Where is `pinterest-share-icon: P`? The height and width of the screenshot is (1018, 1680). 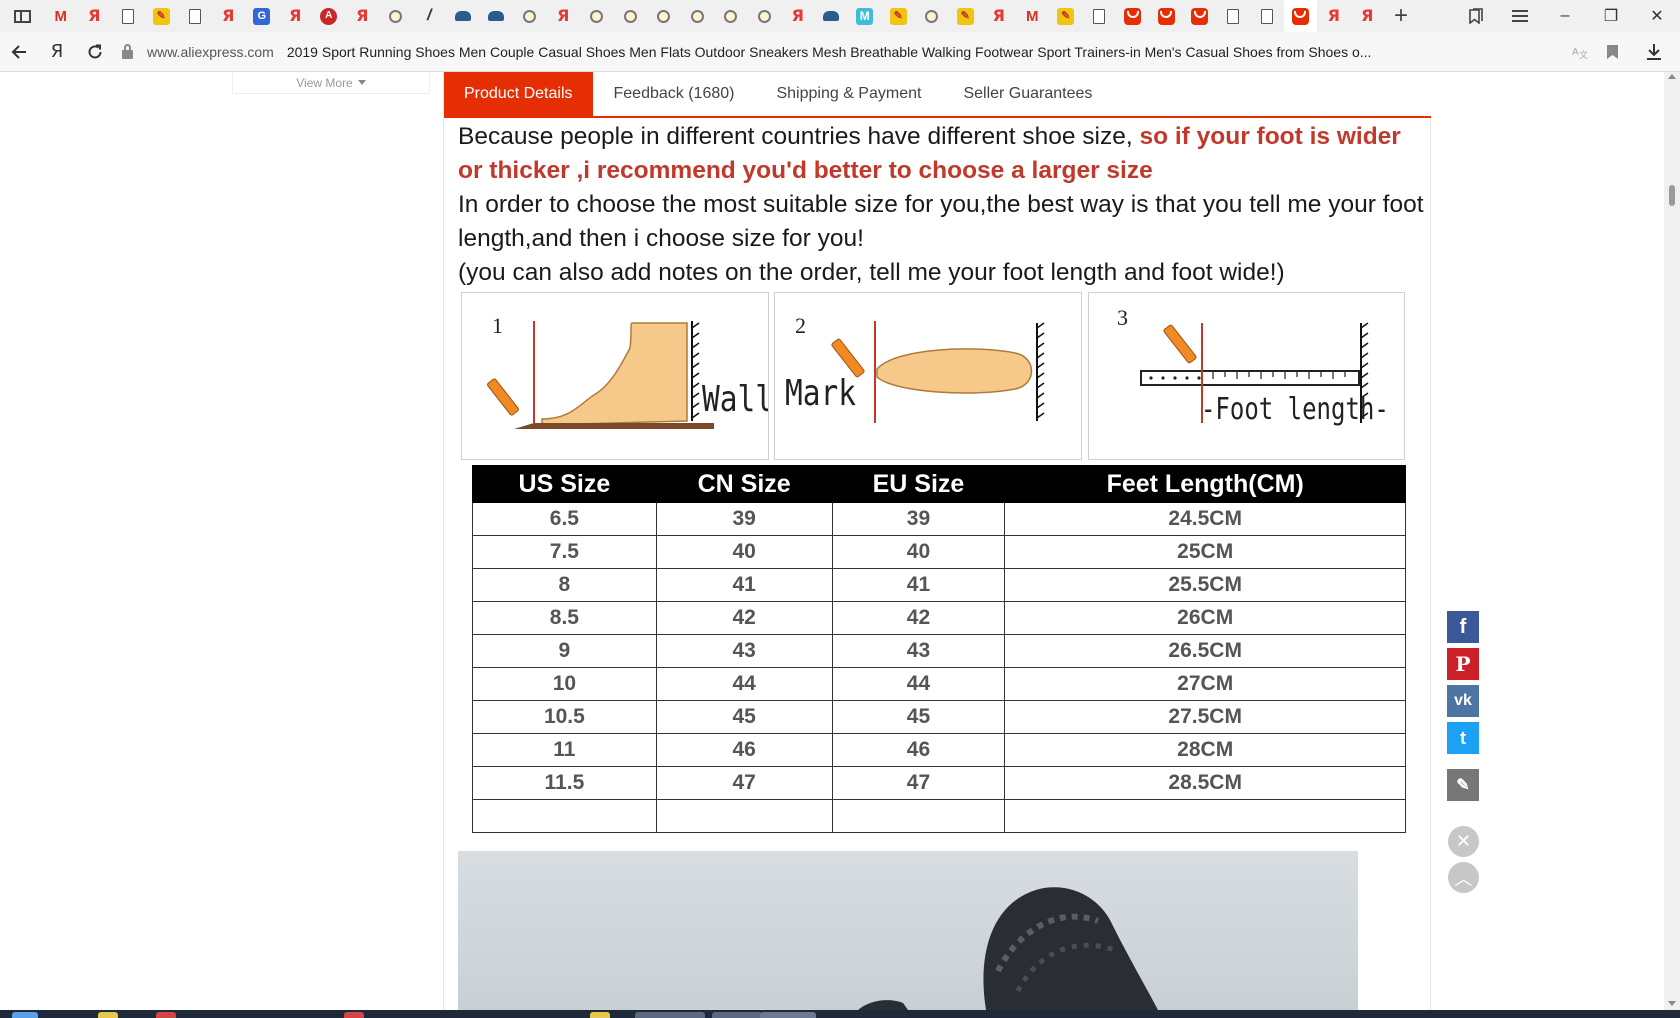
pinterest-share-icon: P is located at coordinates (1463, 664).